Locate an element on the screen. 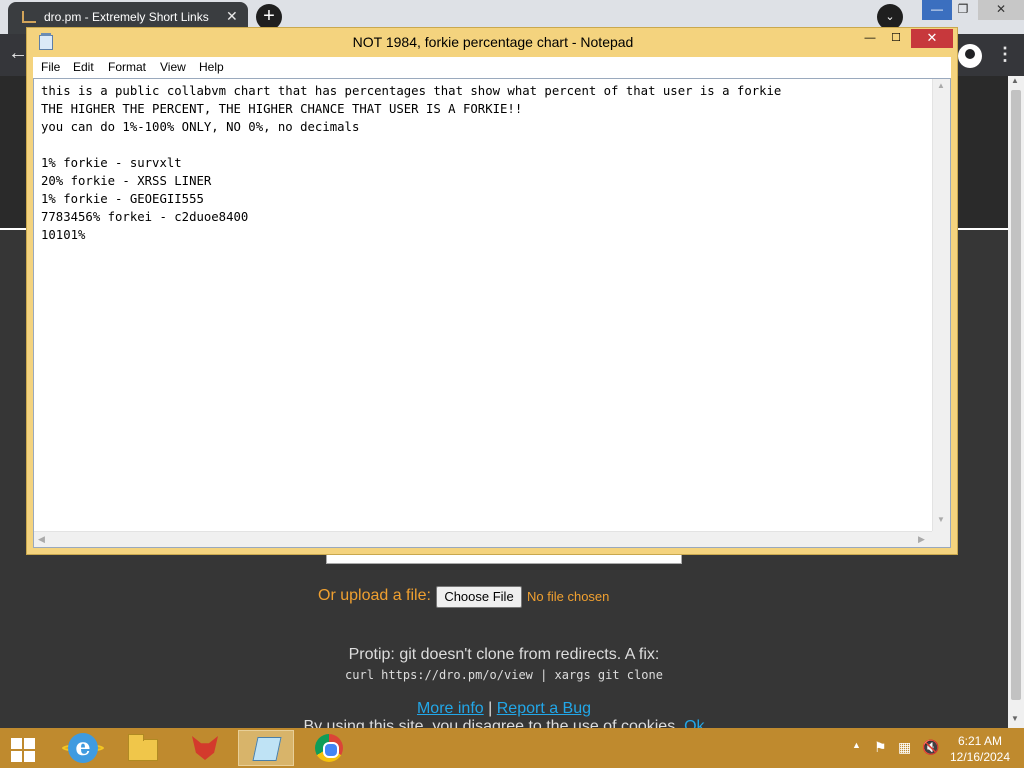  report-bug-link: Report a Bug is located at coordinates (544, 708).